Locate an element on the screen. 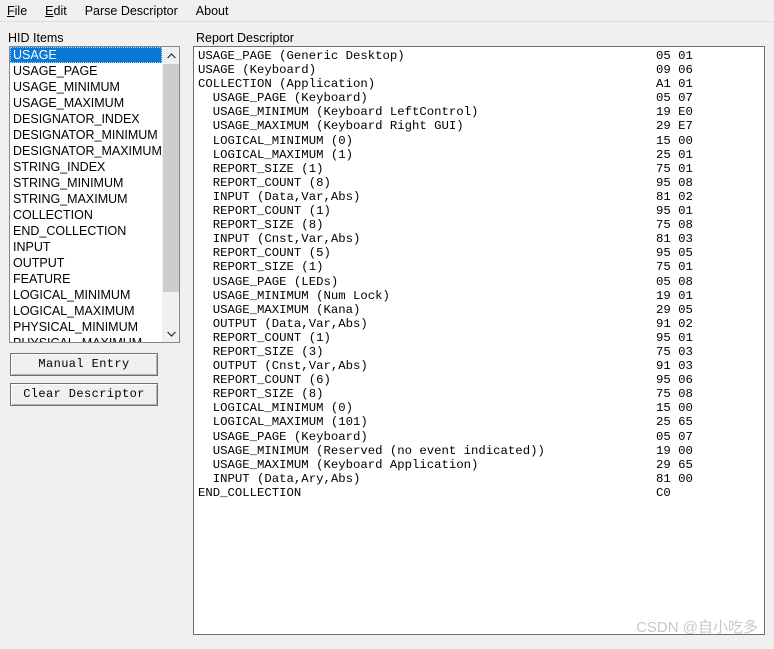 The width and height of the screenshot is (774, 649). descriptor-item-hex: C0 is located at coordinates (663, 492).